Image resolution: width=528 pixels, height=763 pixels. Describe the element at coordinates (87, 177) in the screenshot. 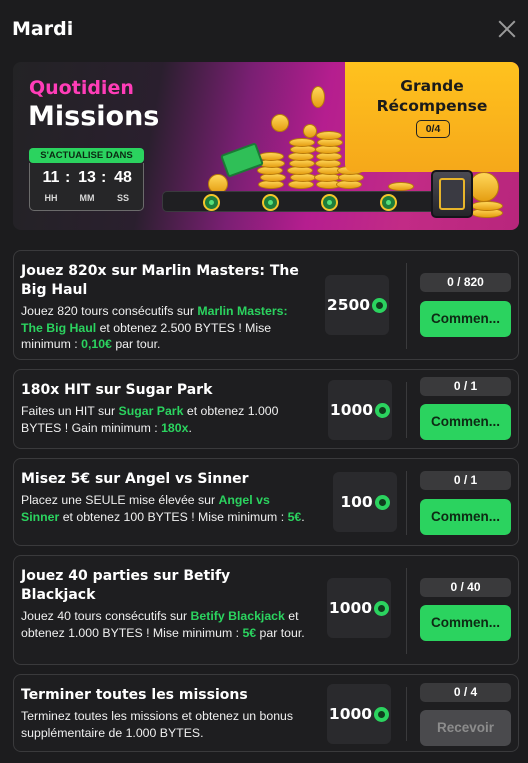

I see `timer-minutes: 13` at that location.